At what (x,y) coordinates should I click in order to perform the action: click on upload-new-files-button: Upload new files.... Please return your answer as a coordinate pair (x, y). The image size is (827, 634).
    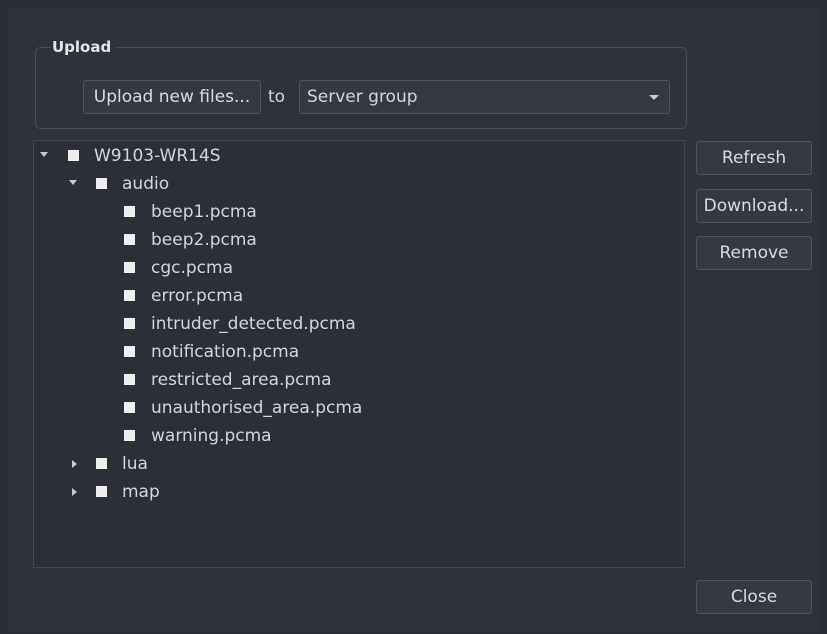
    Looking at the image, I should click on (172, 97).